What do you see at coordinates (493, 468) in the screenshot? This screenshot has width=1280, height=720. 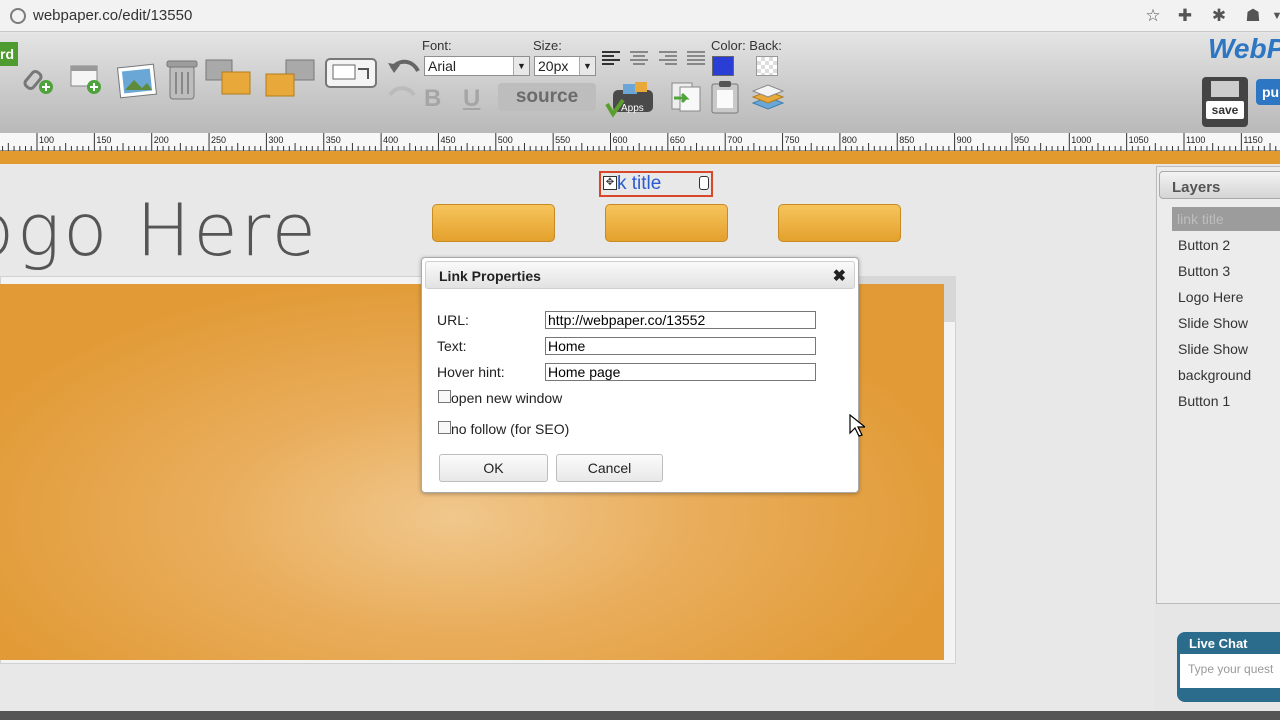 I see `ok-button: OK` at bounding box center [493, 468].